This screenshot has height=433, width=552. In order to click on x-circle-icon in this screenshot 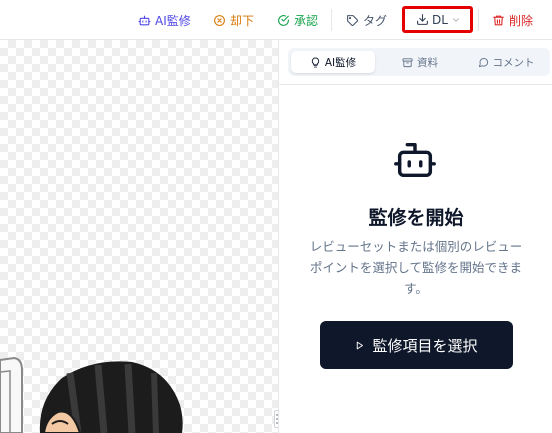, I will do `click(219, 20)`.